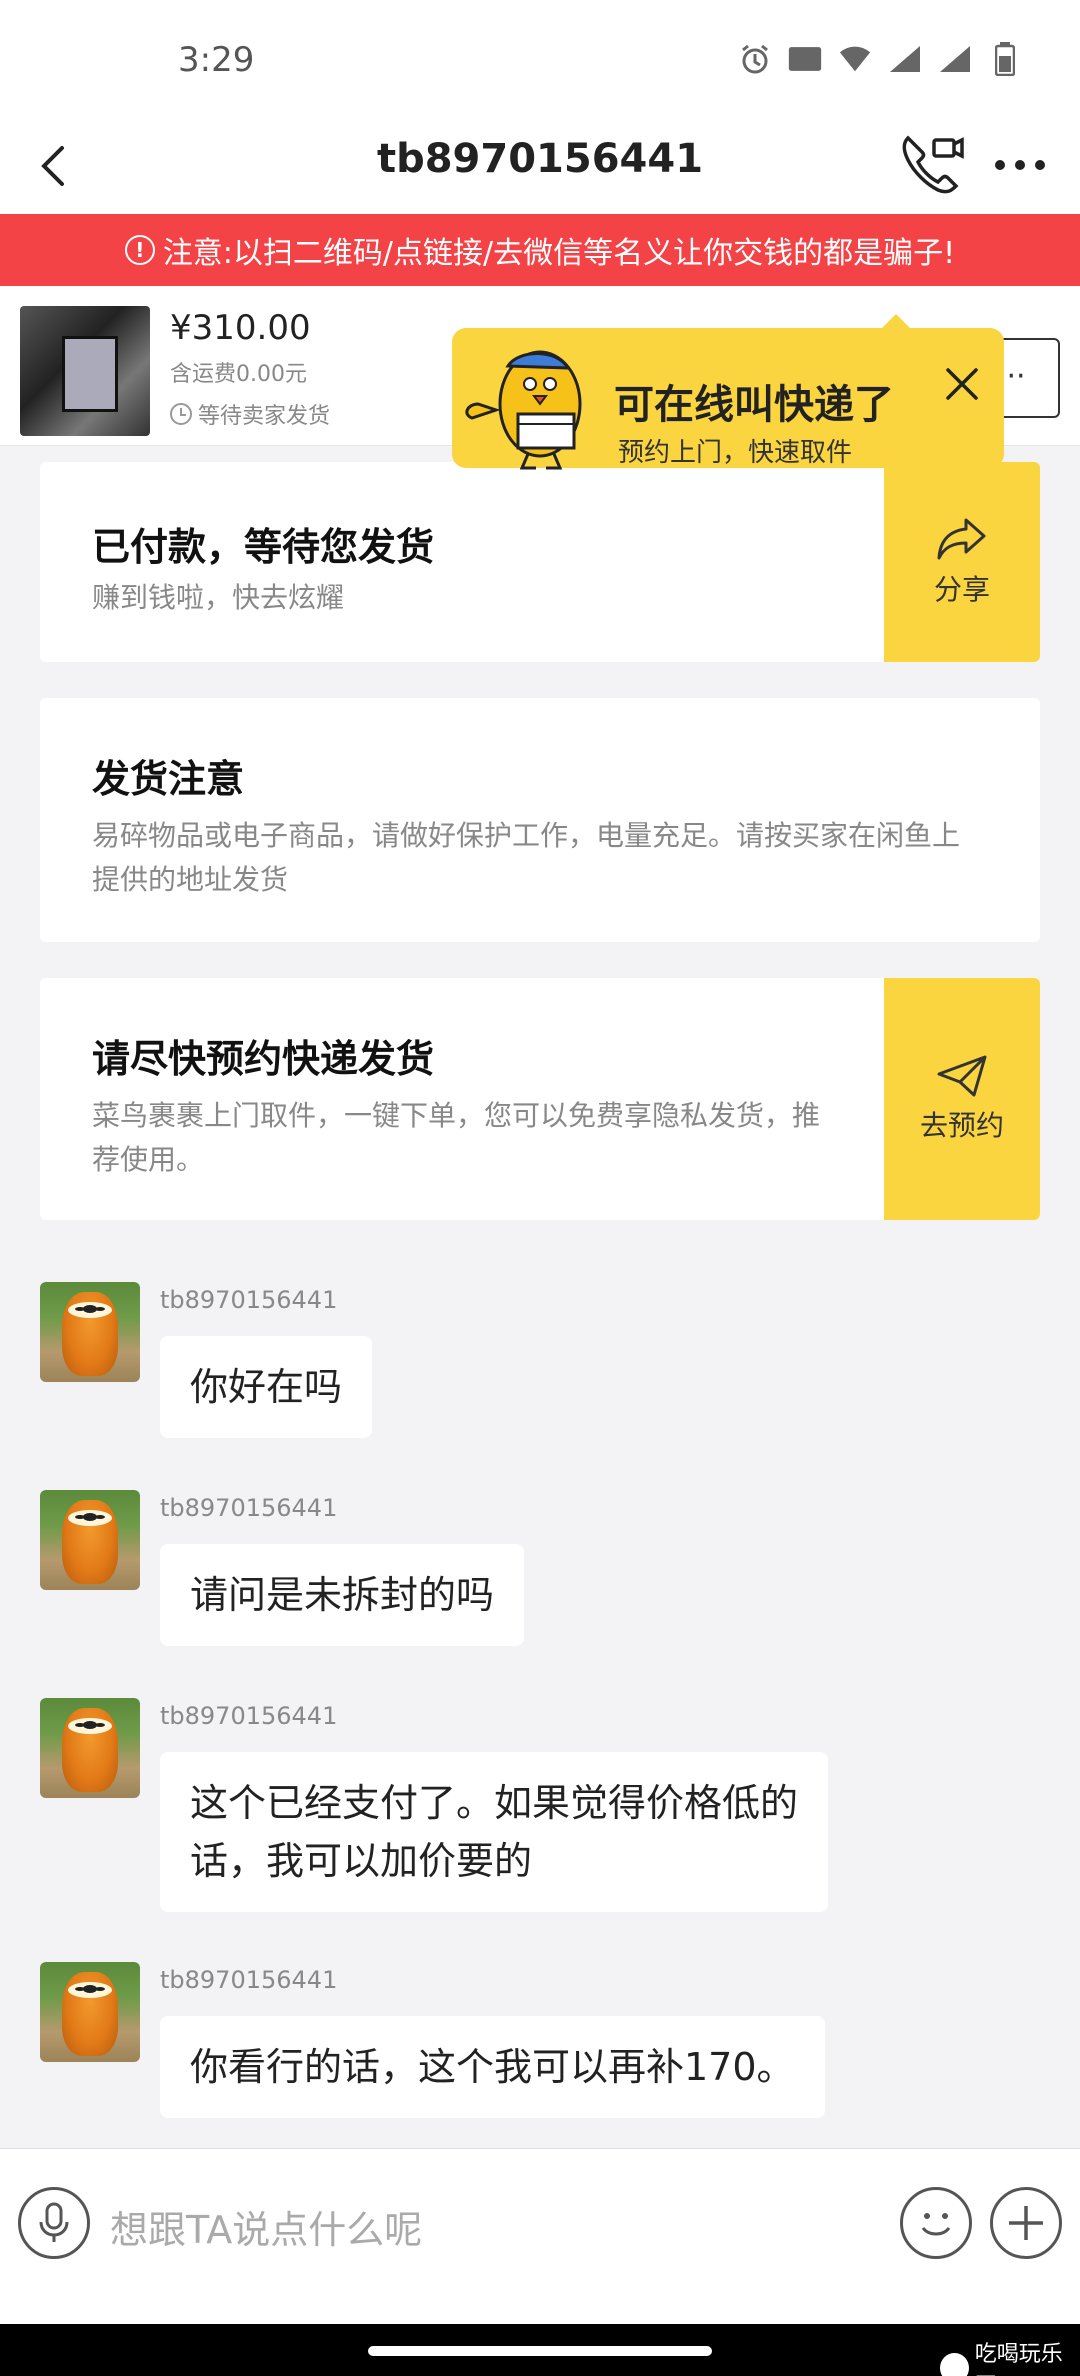 The width and height of the screenshot is (1080, 2376). I want to click on battery-icon, so click(1005, 59).